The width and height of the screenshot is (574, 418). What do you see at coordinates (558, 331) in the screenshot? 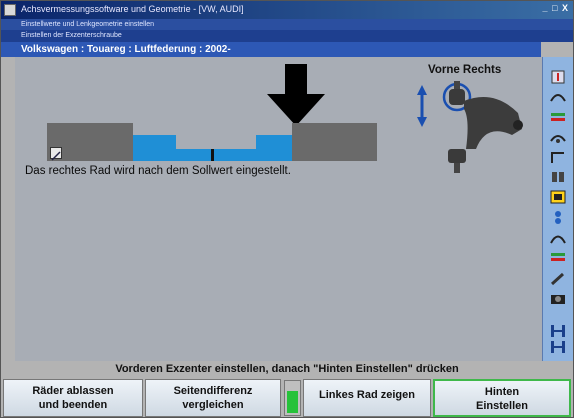
I see `axle-front-icon` at bounding box center [558, 331].